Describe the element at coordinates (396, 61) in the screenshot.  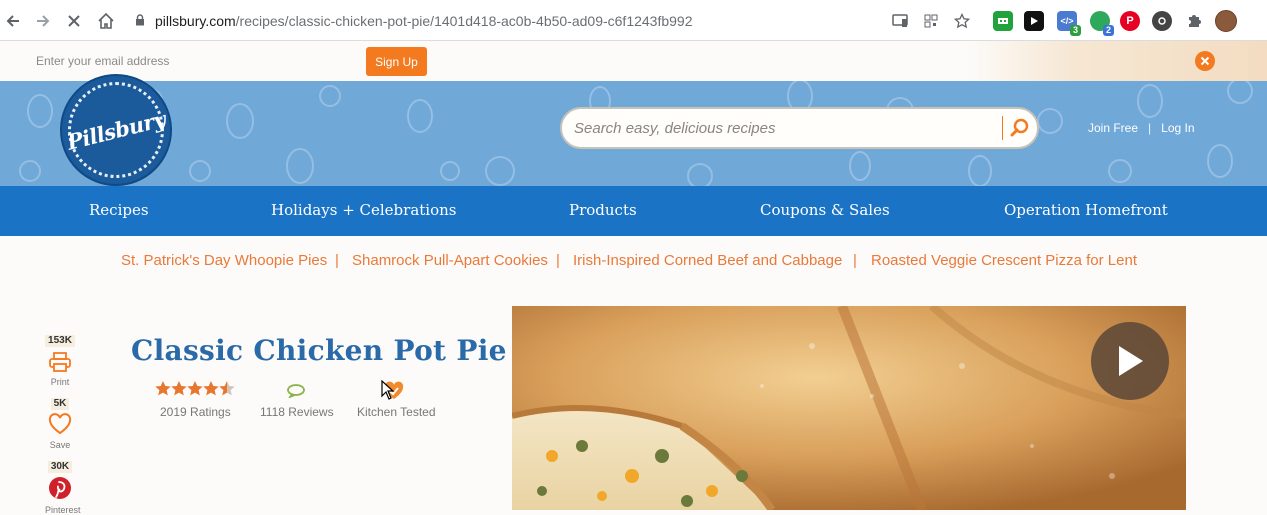
I see `sign-up-button: Sign Up` at that location.